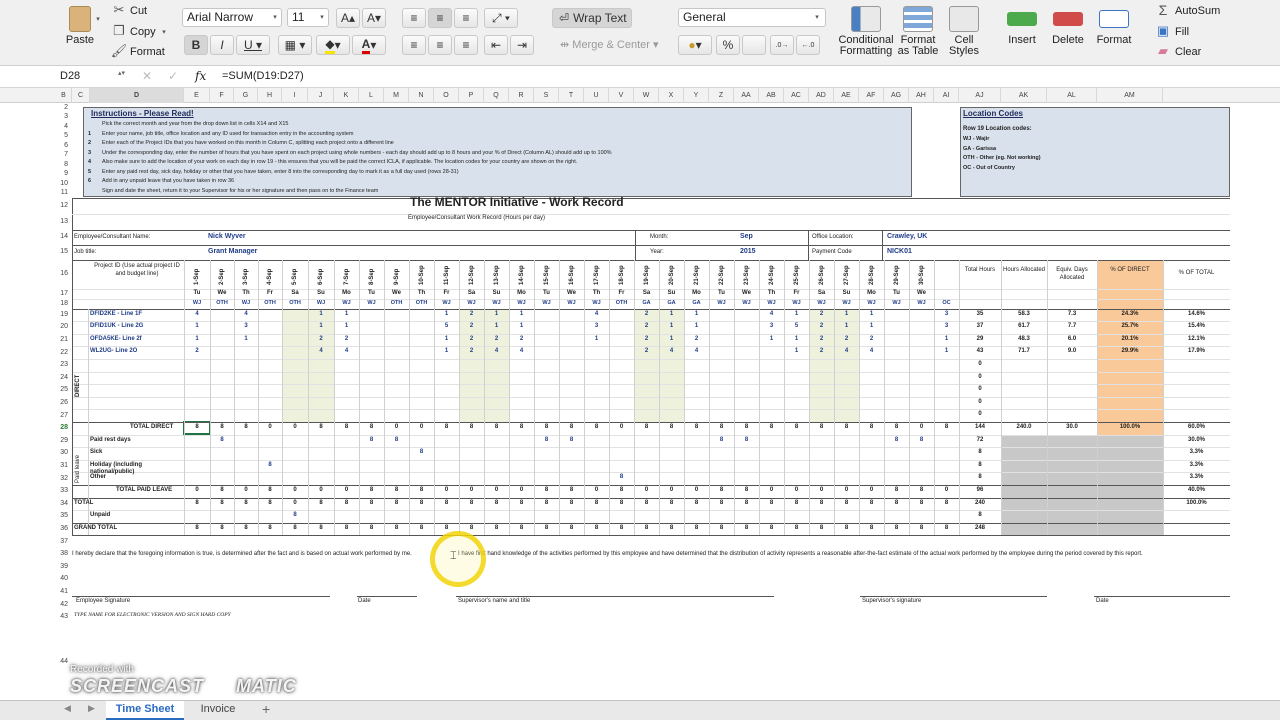 This screenshot has width=1280, height=720. What do you see at coordinates (62, 604) in the screenshot?
I see `row-header: 42` at bounding box center [62, 604].